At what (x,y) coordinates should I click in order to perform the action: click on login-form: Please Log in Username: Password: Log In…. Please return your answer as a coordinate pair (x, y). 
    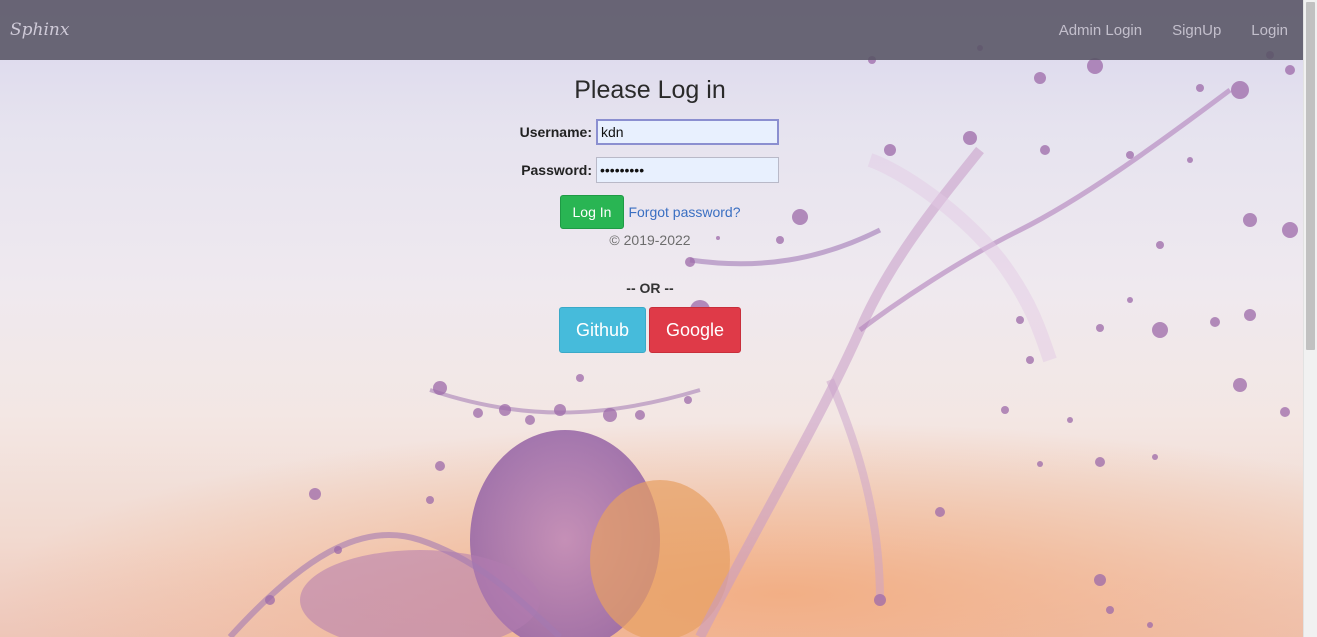
    Looking at the image, I should click on (650, 212).